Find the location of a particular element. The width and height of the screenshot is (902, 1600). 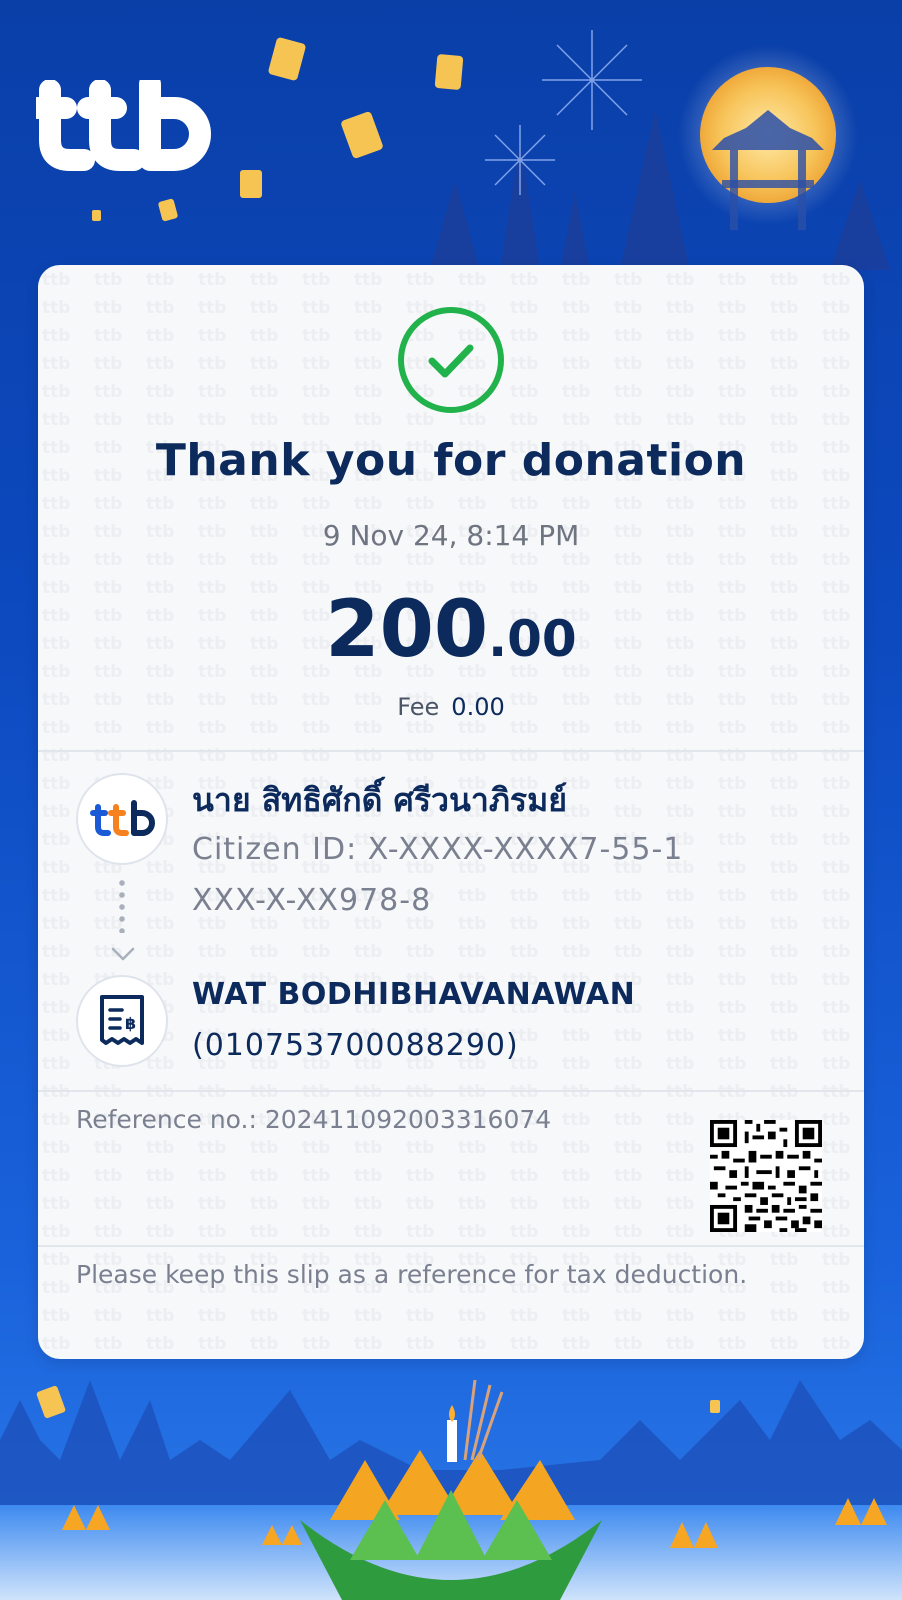

fee-label: Fee is located at coordinates (418, 707).